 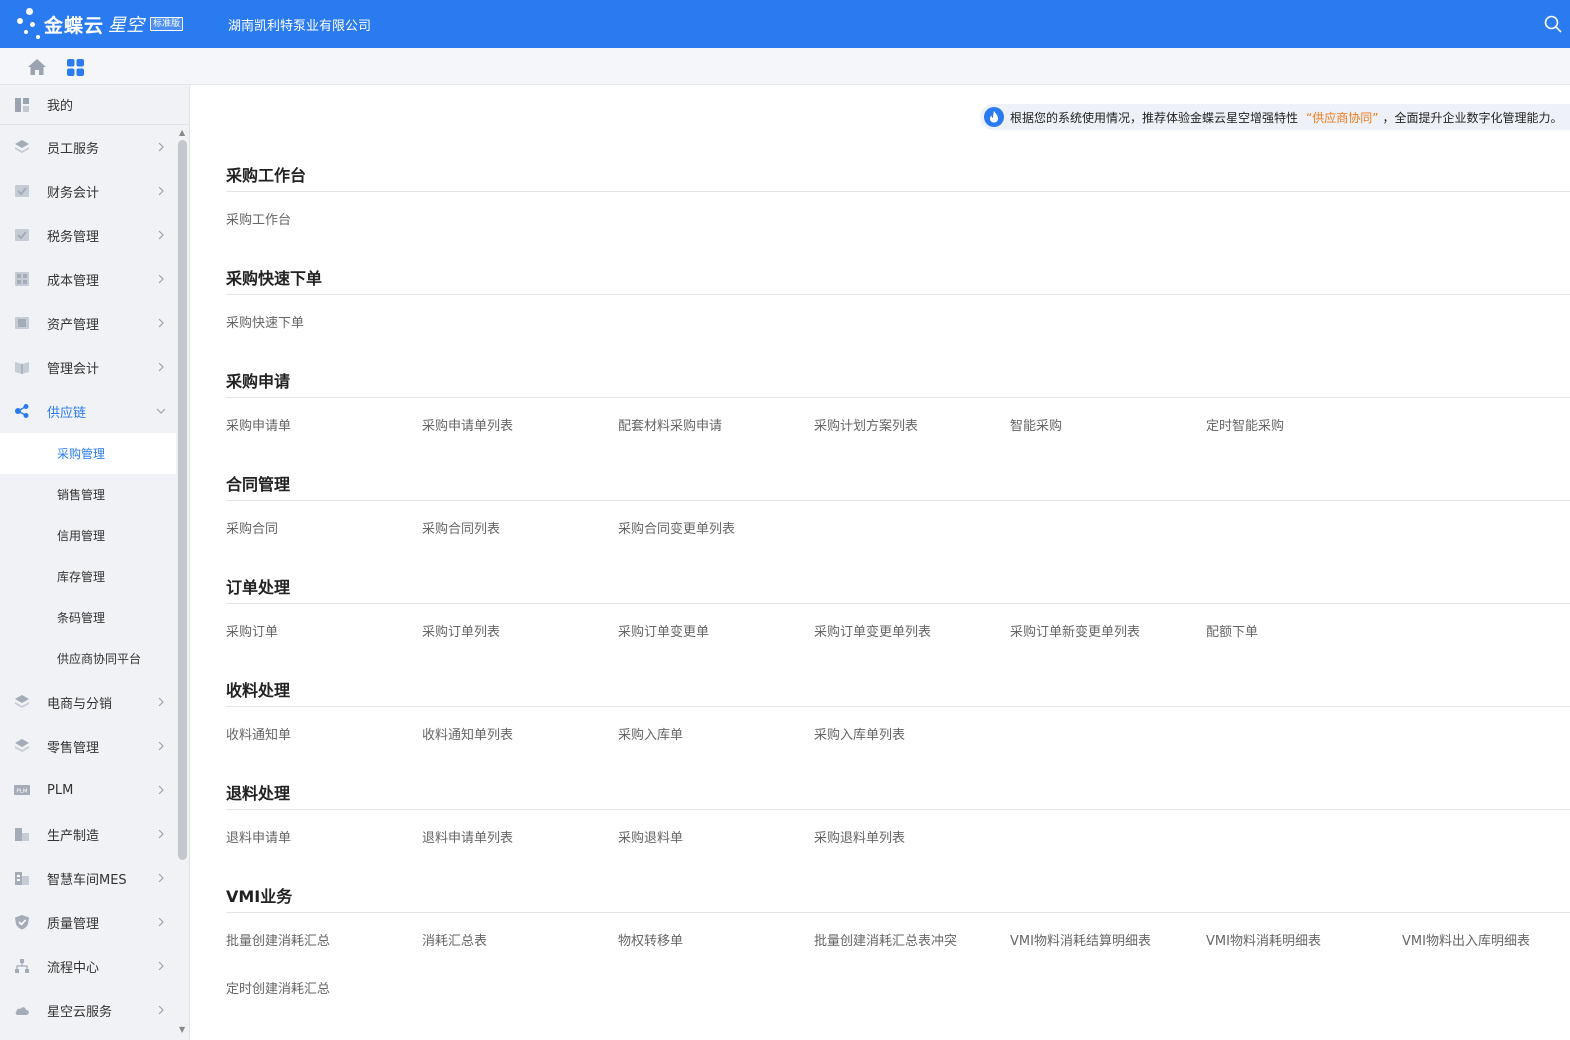 I want to click on notice-highlight-link: “供应商协同”, so click(x=1342, y=117).